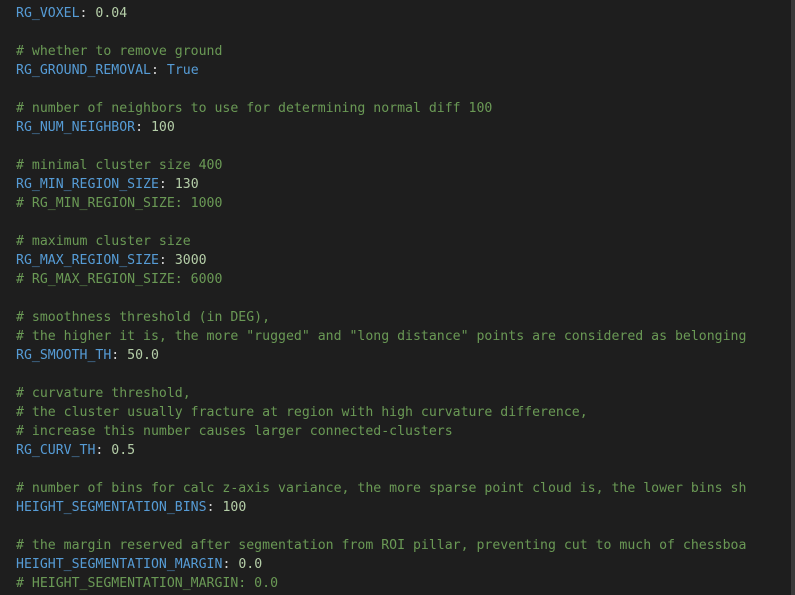 This screenshot has height=595, width=795. Describe the element at coordinates (405, 70) in the screenshot. I see `code-line: RG_GROUND_REMOVAL: True` at that location.